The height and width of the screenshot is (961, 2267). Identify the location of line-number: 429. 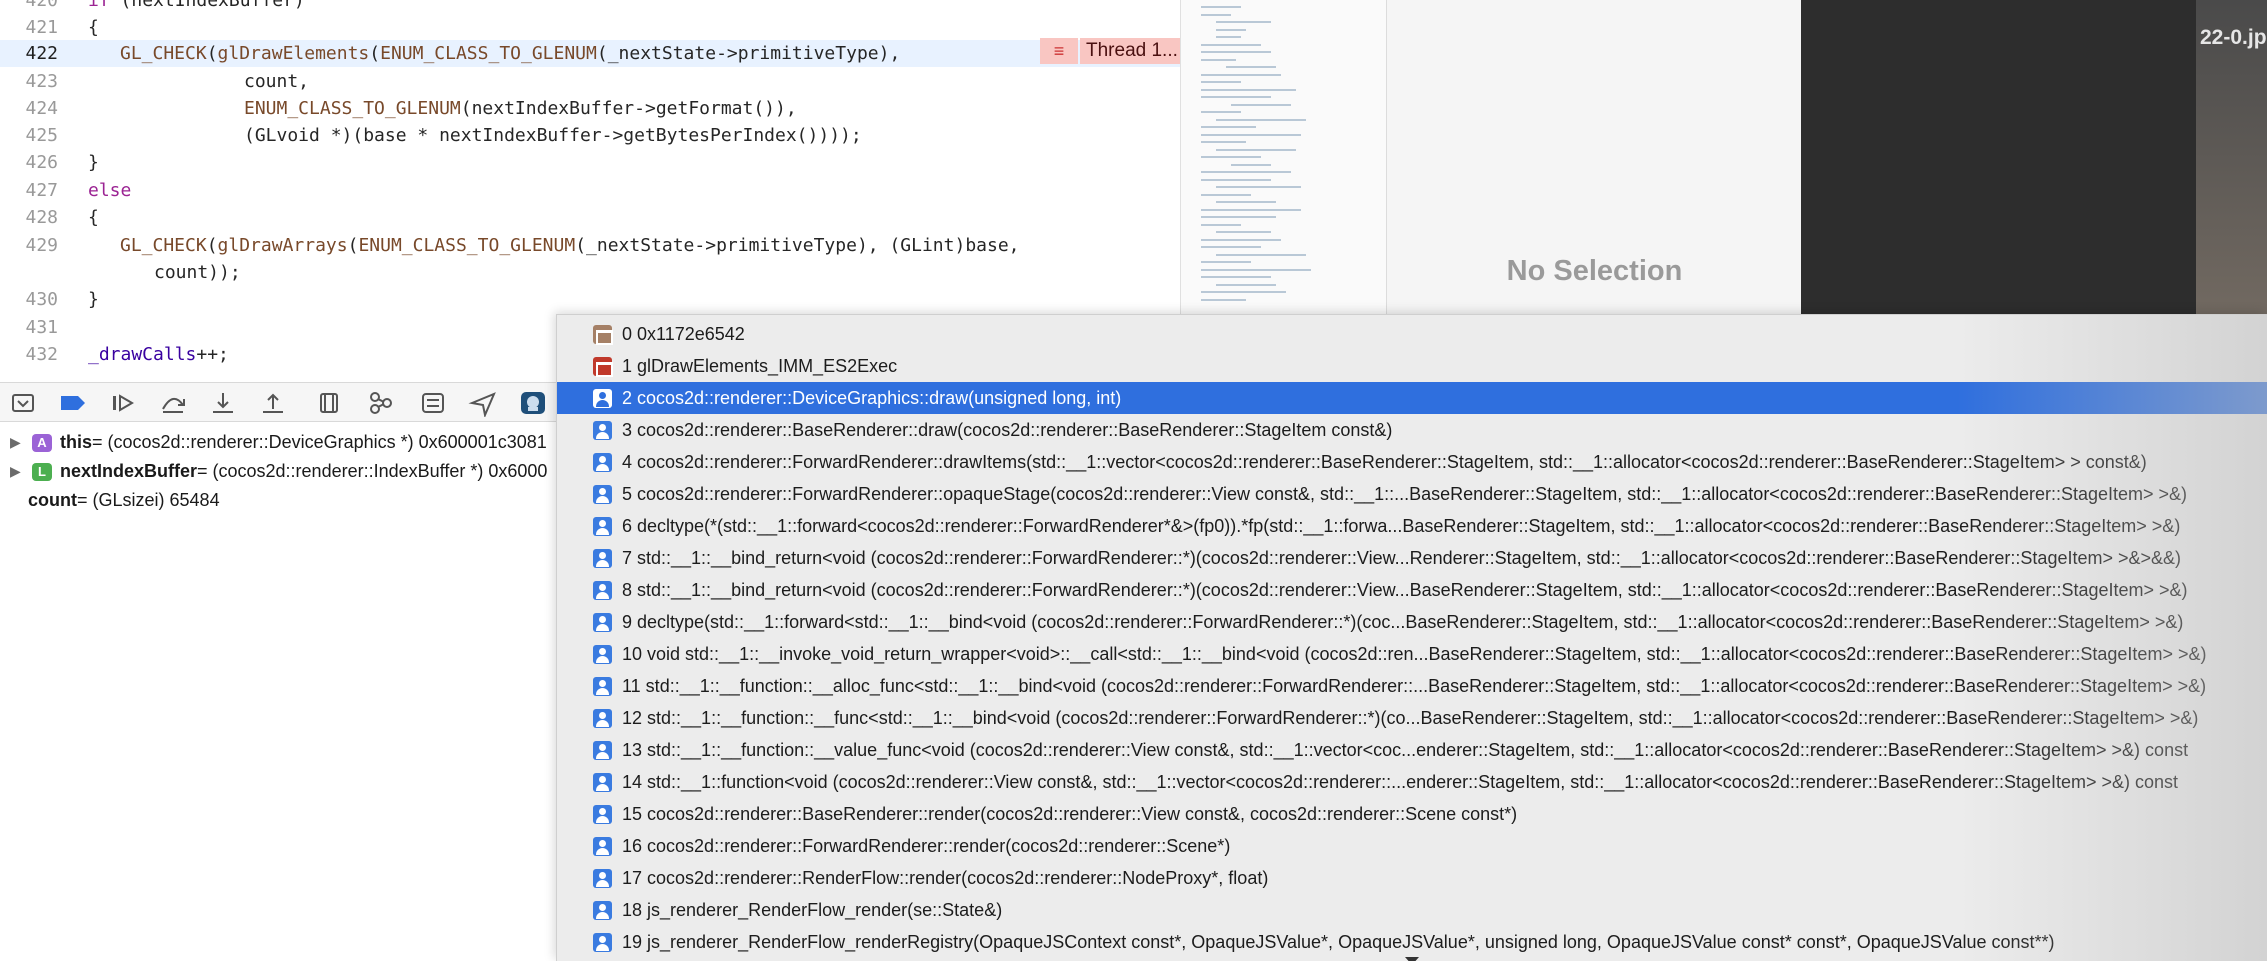
(29, 245).